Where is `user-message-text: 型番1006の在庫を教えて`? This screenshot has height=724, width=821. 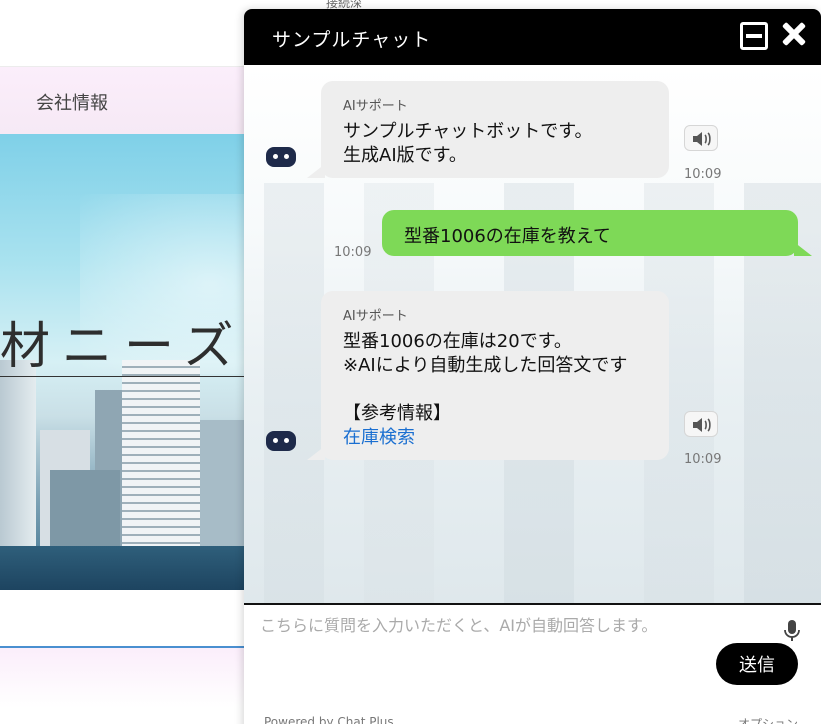 user-message-text: 型番1006の在庫を教えて is located at coordinates (507, 236).